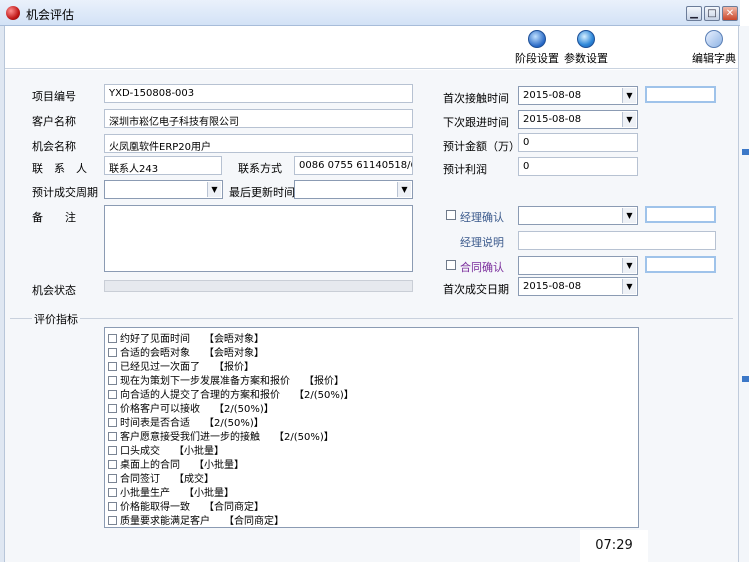 Image resolution: width=749 pixels, height=562 pixels. What do you see at coordinates (370, 13) in the screenshot?
I see `title-bar: 机会评估 ▁ □ ✕` at bounding box center [370, 13].